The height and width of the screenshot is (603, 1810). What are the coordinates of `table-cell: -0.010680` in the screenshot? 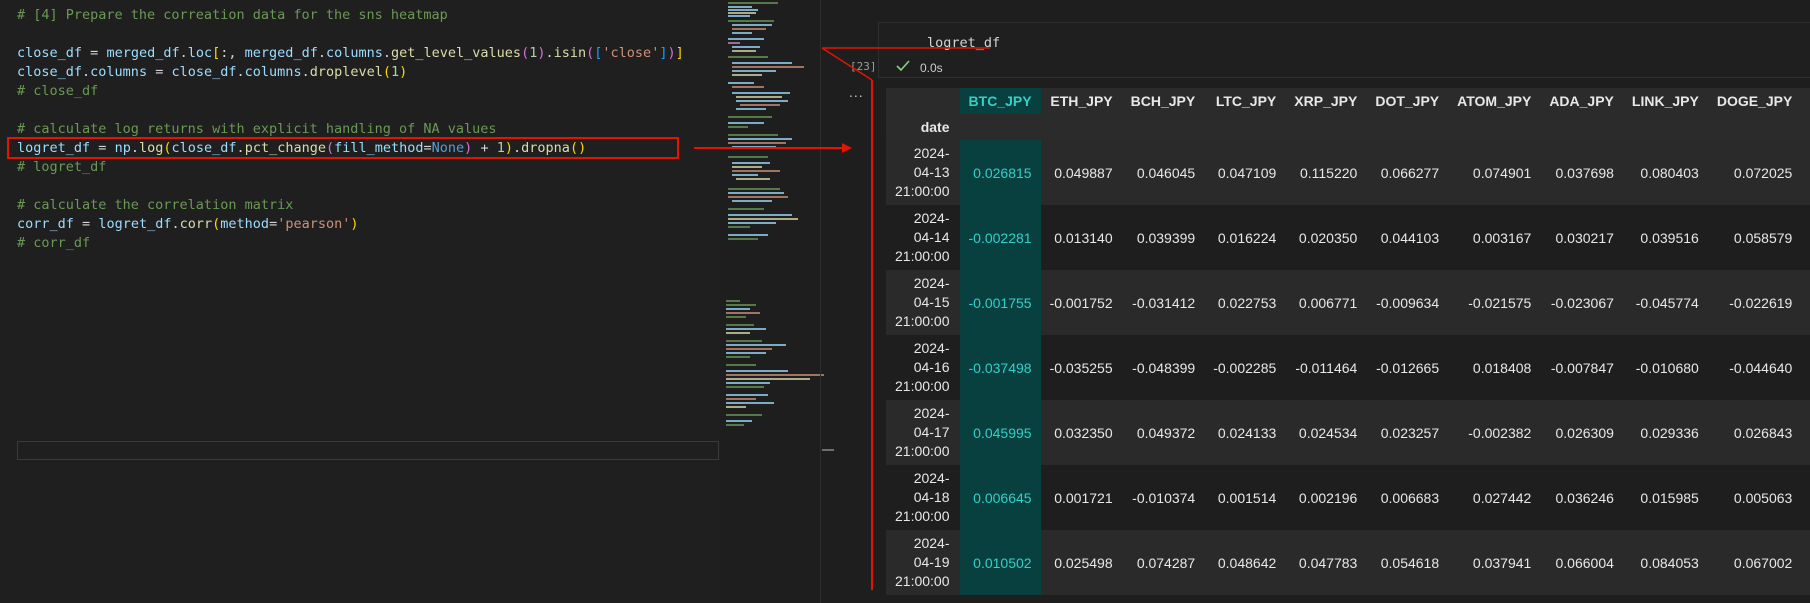 It's located at (1665, 367).